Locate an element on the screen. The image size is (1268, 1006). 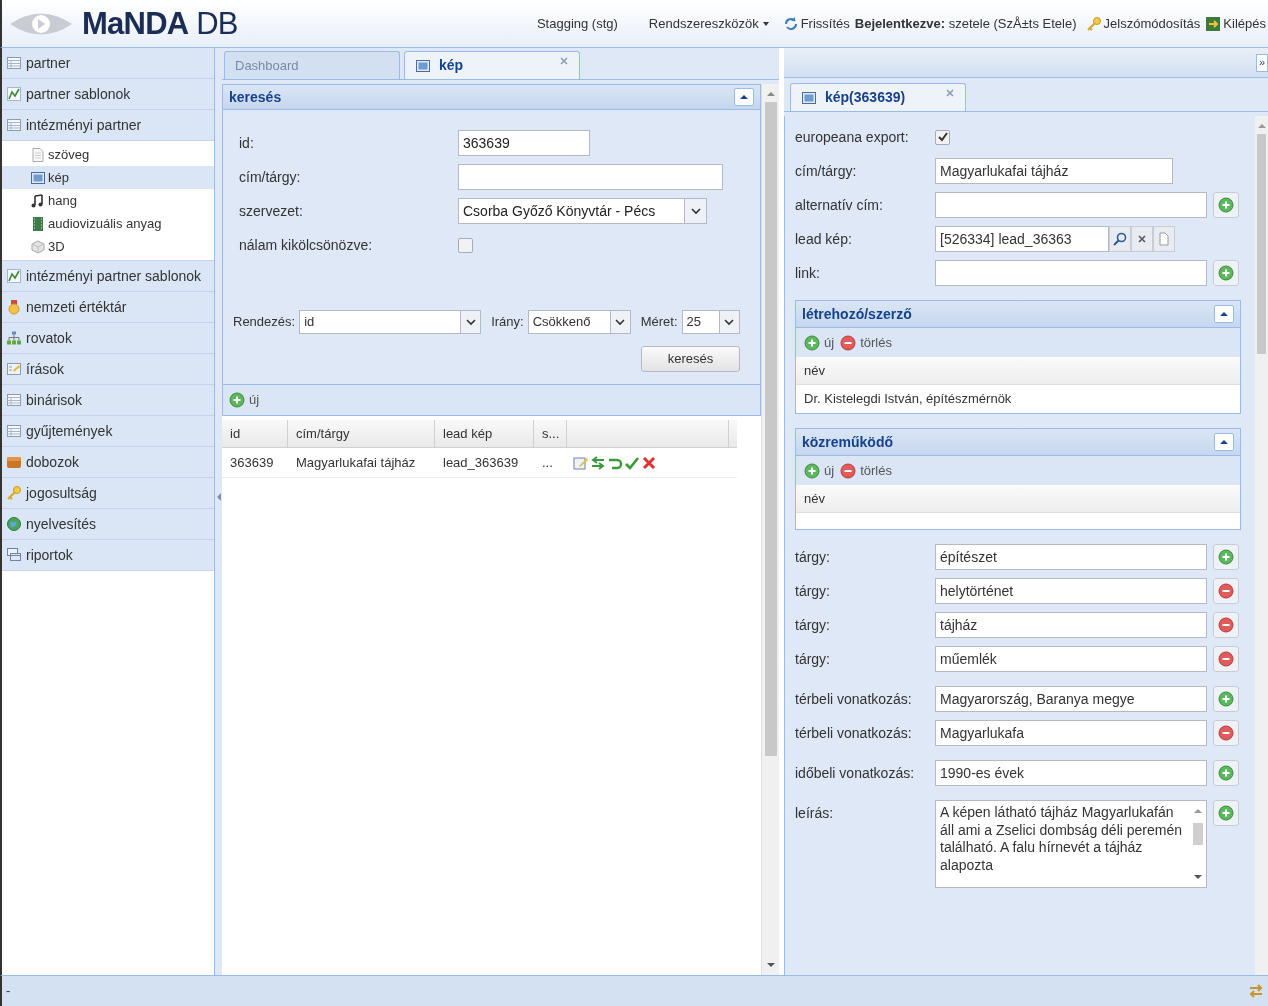
sidebar-item: riportok is located at coordinates (108, 555).